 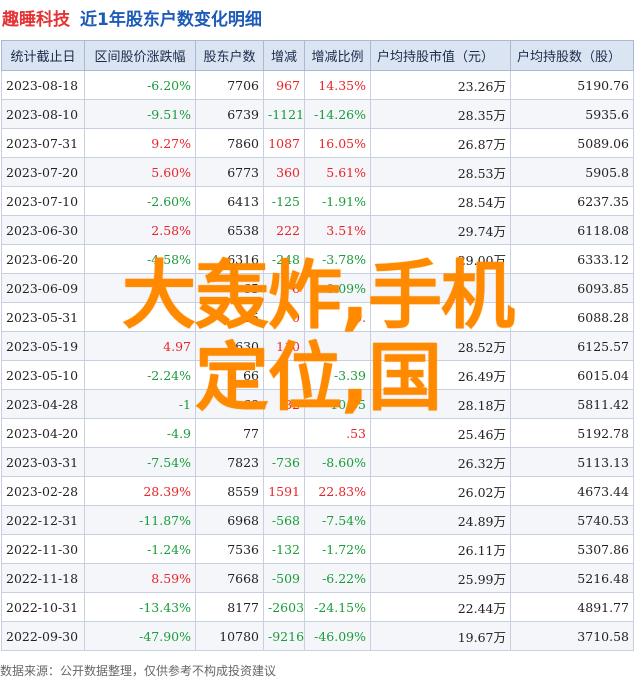 I want to click on col-header-holders: 股东户数, so click(x=229, y=55).